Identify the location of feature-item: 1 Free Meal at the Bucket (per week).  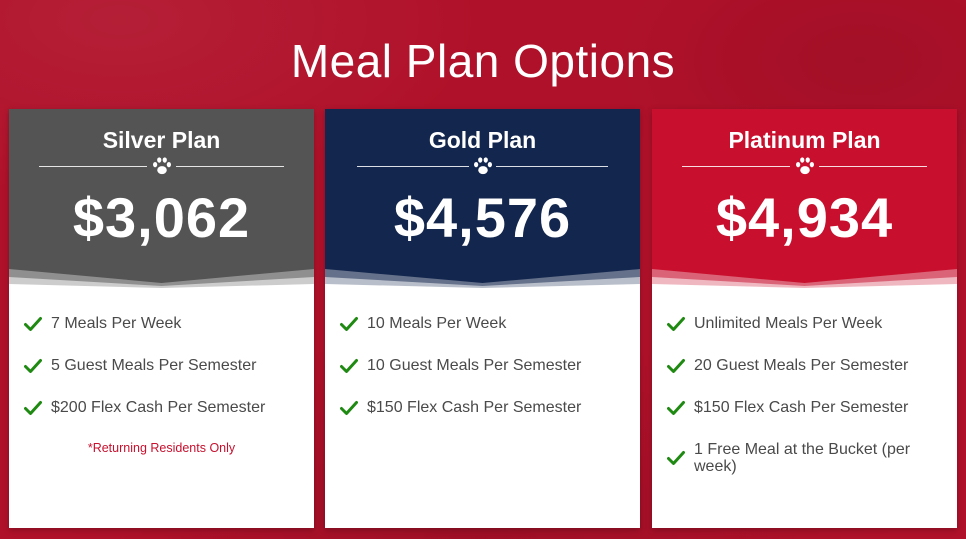
(804, 458).